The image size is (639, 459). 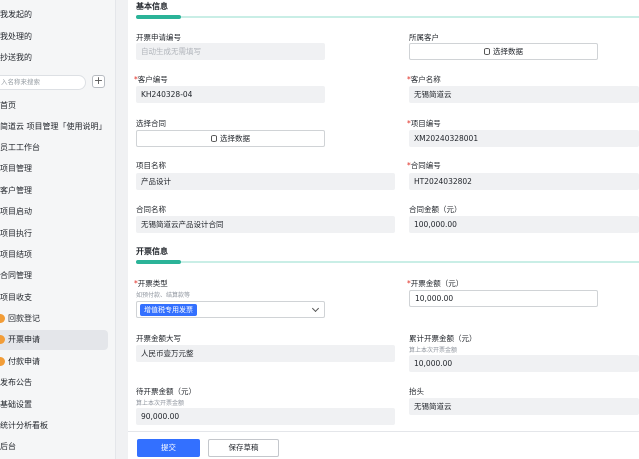 I want to click on sidebar-item-projects: 项目管理, so click(x=54, y=169).